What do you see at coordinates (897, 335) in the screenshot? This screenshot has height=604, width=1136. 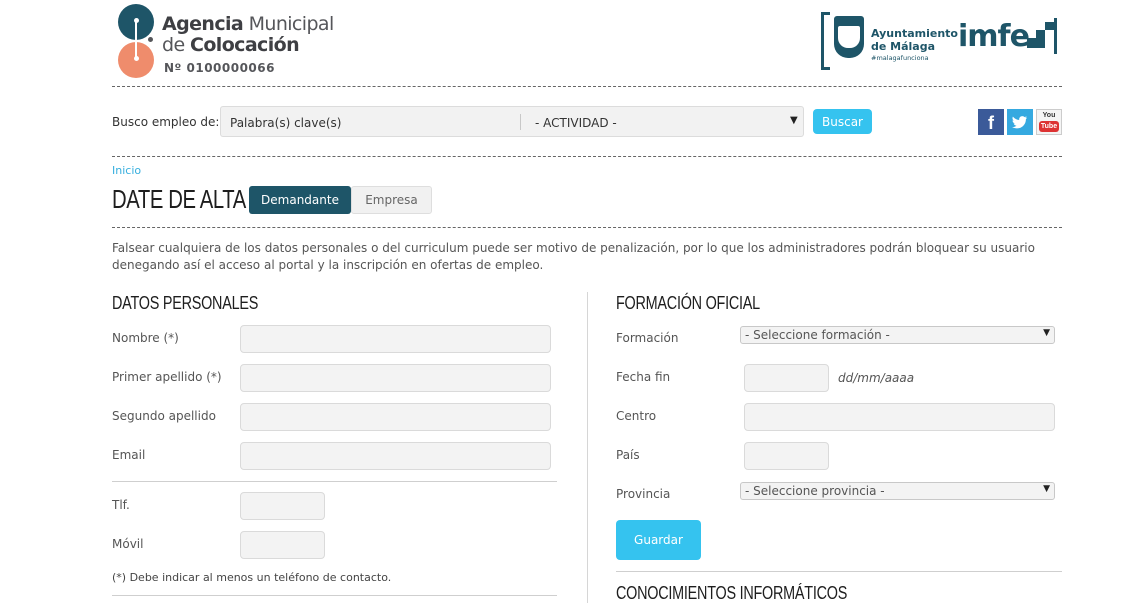 I see `formacion-select: - Seleccione formación - ▼` at bounding box center [897, 335].